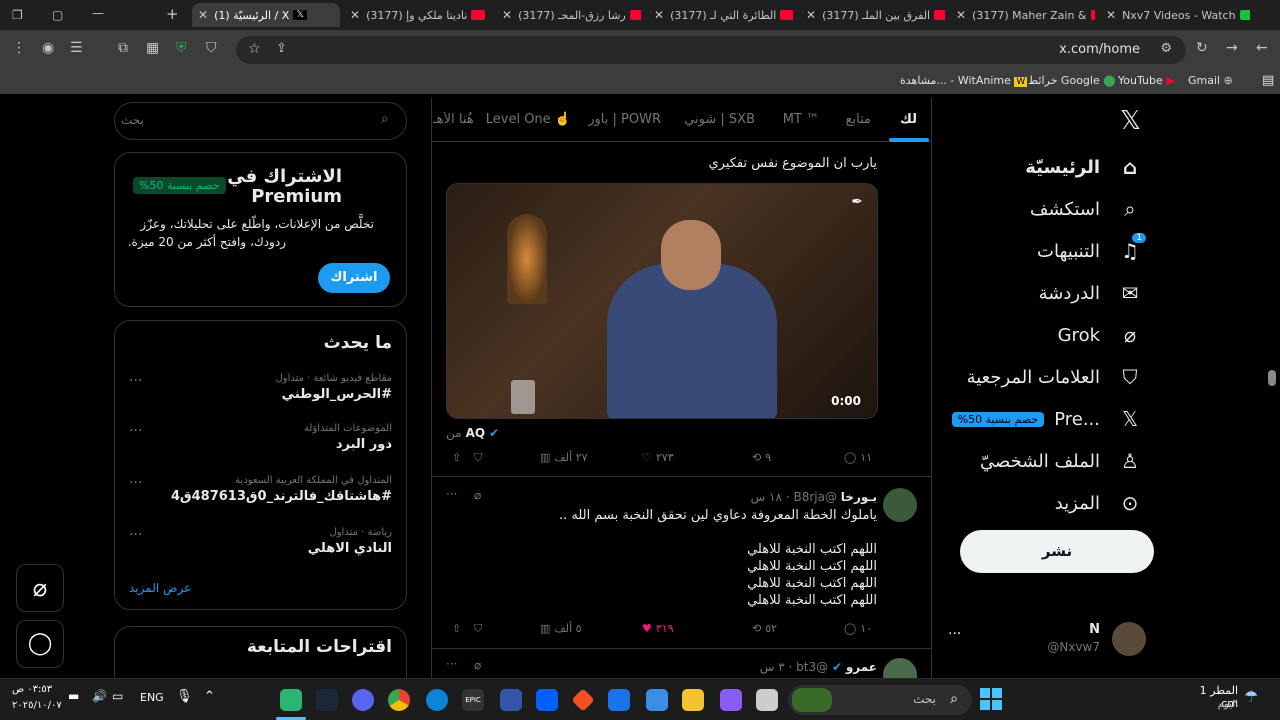 The width and height of the screenshot is (1280, 720). What do you see at coordinates (858, 628) in the screenshot?
I see `reply-button: ◯ ١٠` at bounding box center [858, 628].